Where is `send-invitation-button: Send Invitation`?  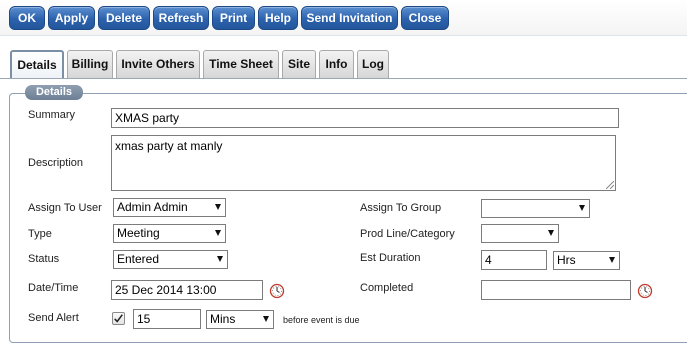
send-invitation-button: Send Invitation is located at coordinates (349, 18).